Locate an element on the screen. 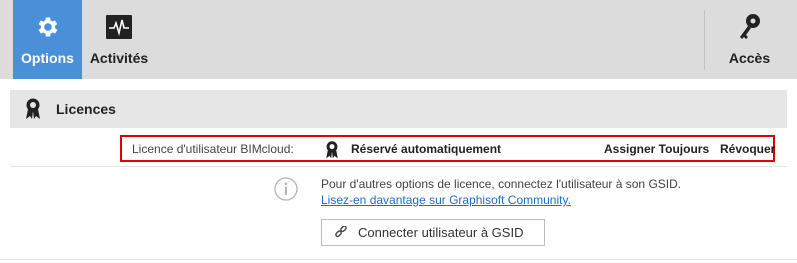 Image resolution: width=797 pixels, height=263 pixels. bottom-divider is located at coordinates (398, 259).